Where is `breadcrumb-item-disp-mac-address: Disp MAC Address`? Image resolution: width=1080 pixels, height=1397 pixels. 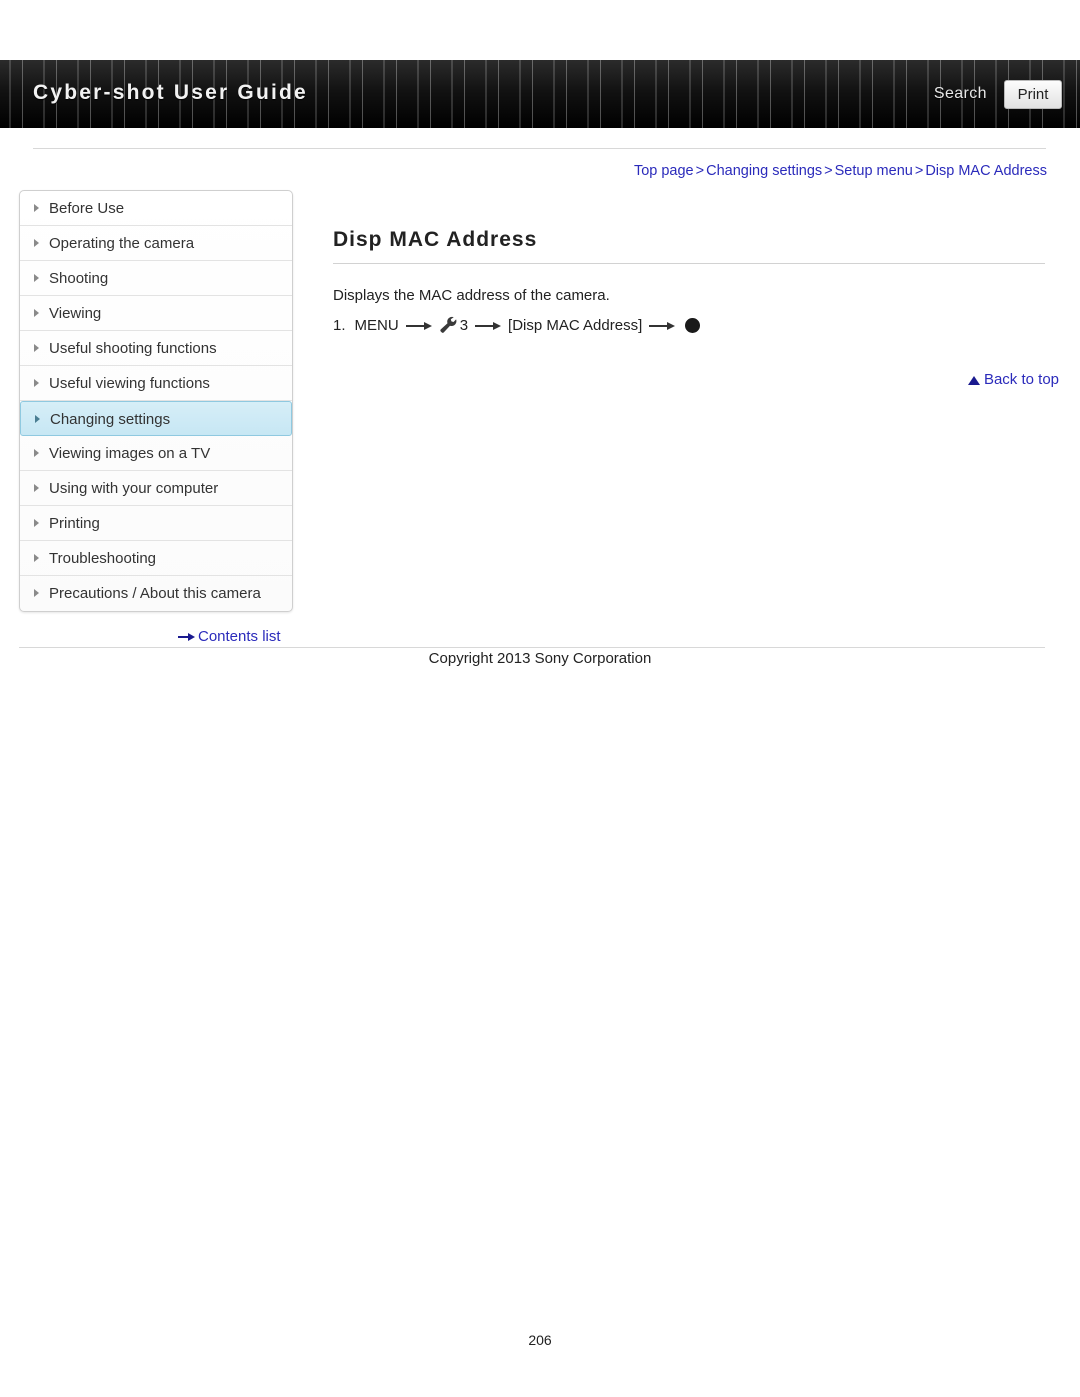
breadcrumb-item-disp-mac-address: Disp MAC Address is located at coordinates (986, 171).